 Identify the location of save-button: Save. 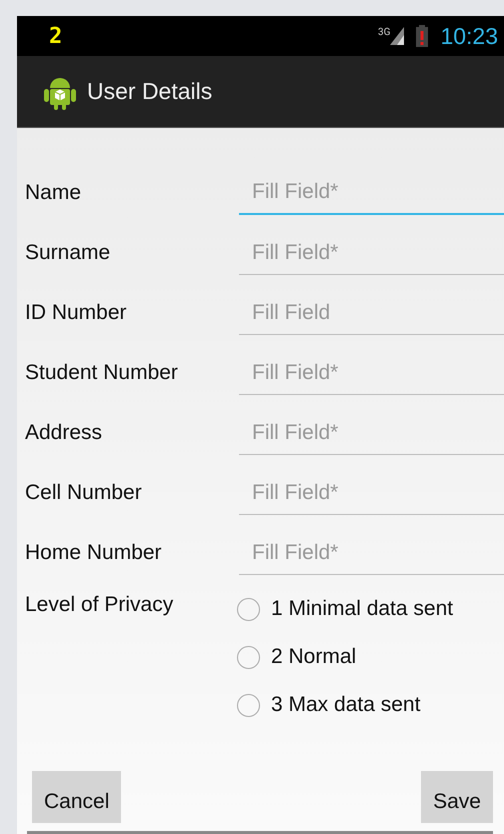
(457, 797).